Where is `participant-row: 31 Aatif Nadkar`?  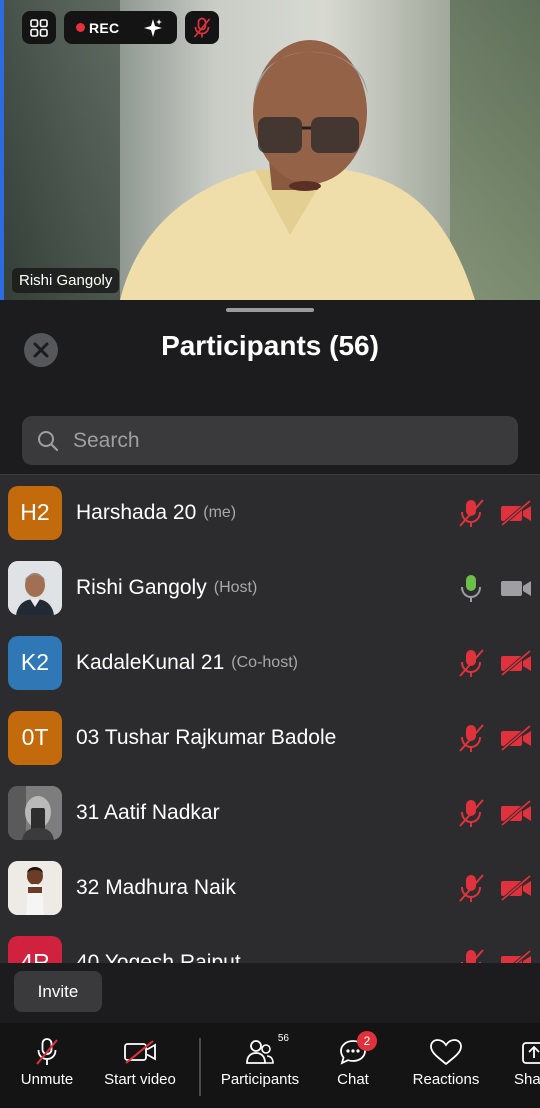
participant-row: 31 Aatif Nadkar is located at coordinates (270, 812).